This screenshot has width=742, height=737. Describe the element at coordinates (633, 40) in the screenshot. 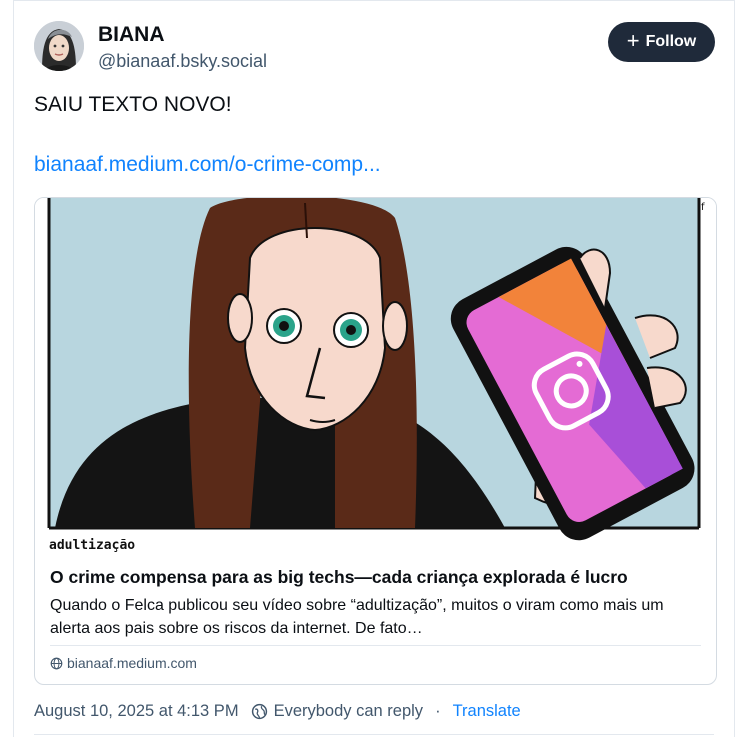

I see `plus-icon: +` at that location.